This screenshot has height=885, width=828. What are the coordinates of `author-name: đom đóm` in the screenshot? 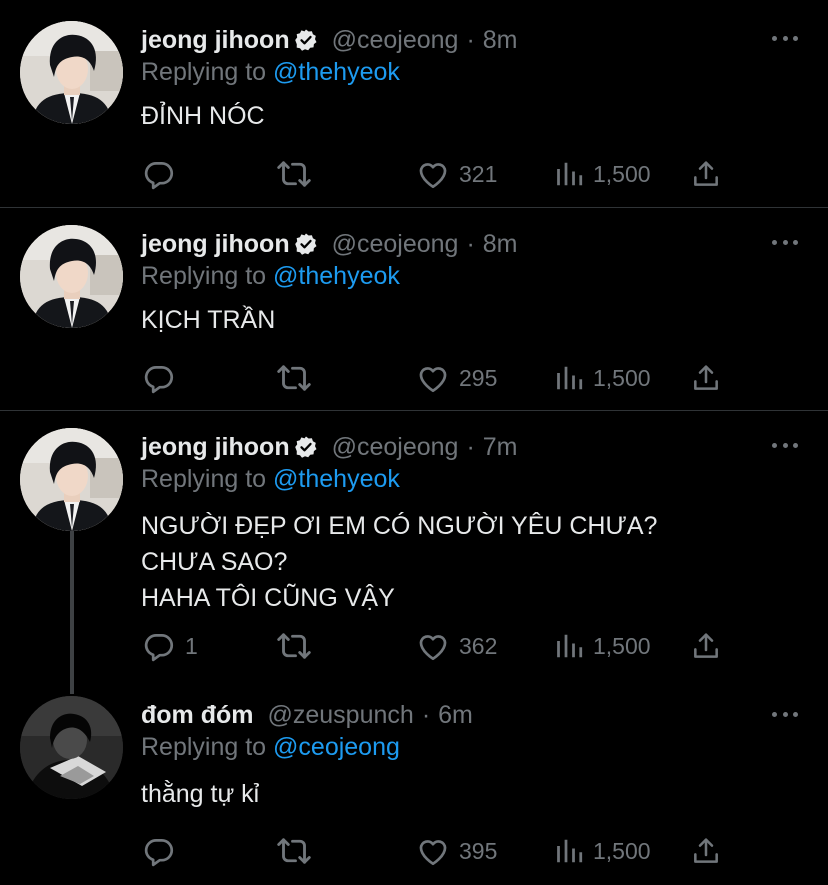 It's located at (197, 715).